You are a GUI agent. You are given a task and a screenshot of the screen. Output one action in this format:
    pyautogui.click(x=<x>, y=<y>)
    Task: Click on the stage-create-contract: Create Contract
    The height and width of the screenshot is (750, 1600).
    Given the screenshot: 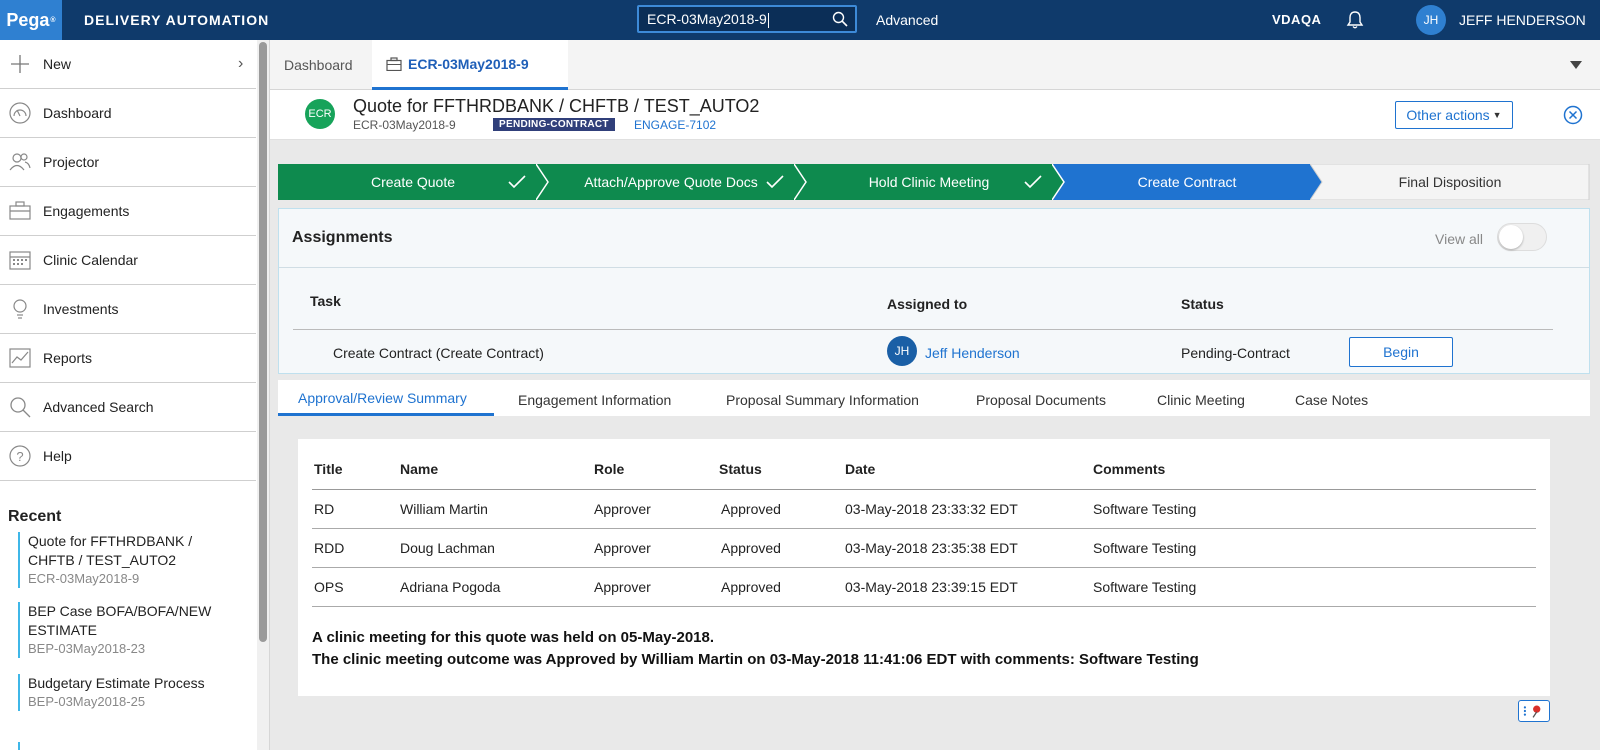 What is the action you would take?
    pyautogui.click(x=1187, y=182)
    